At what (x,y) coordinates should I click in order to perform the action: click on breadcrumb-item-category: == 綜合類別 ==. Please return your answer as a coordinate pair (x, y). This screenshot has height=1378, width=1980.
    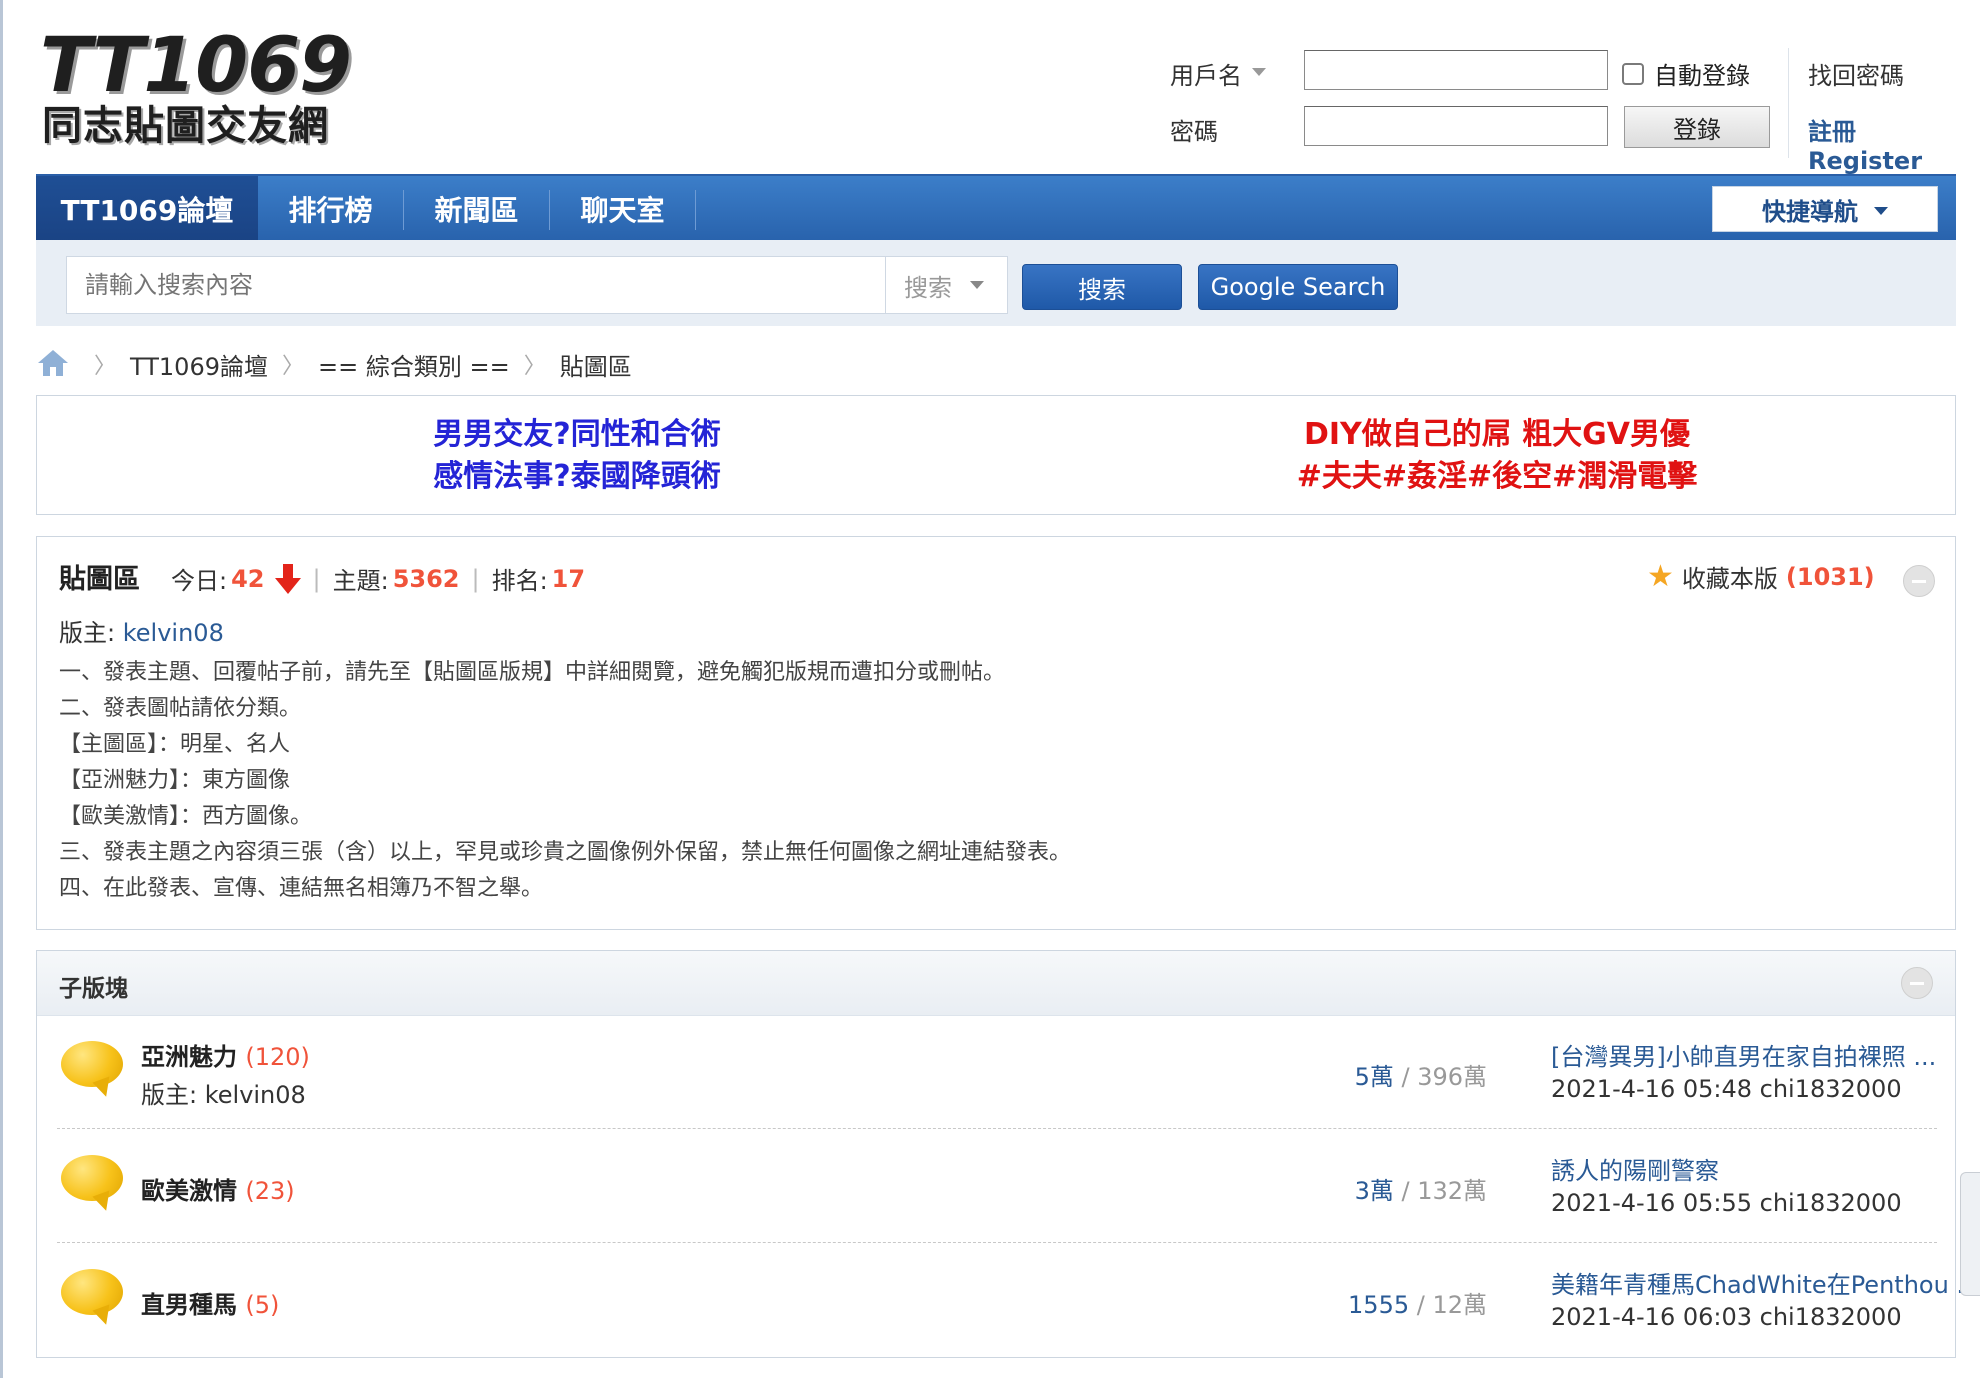
    Looking at the image, I should click on (414, 364).